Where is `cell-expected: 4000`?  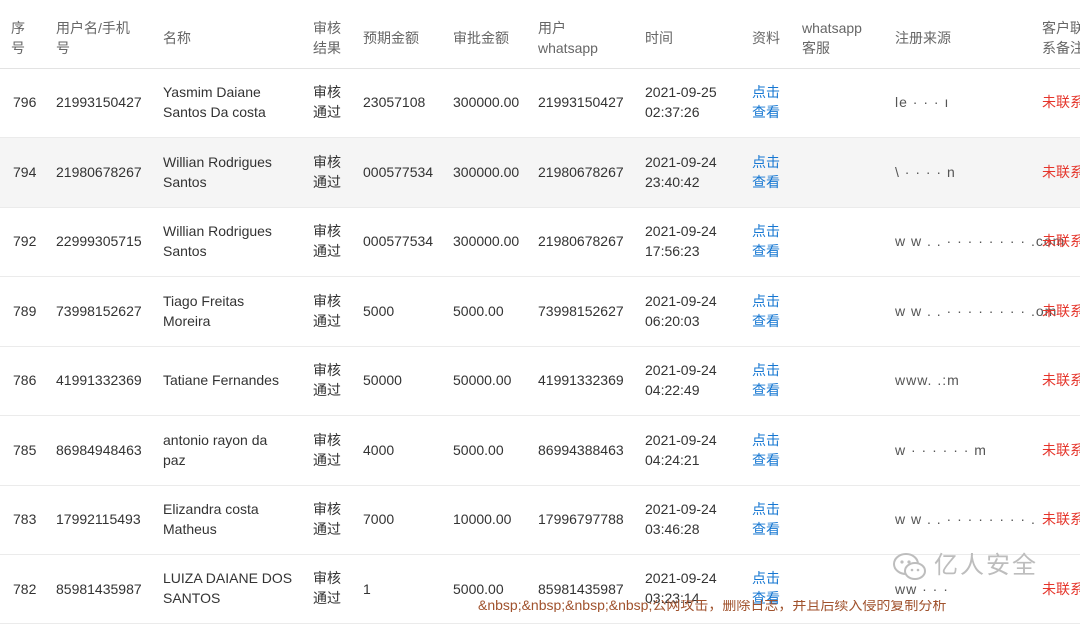
cell-expected: 4000 is located at coordinates (379, 450).